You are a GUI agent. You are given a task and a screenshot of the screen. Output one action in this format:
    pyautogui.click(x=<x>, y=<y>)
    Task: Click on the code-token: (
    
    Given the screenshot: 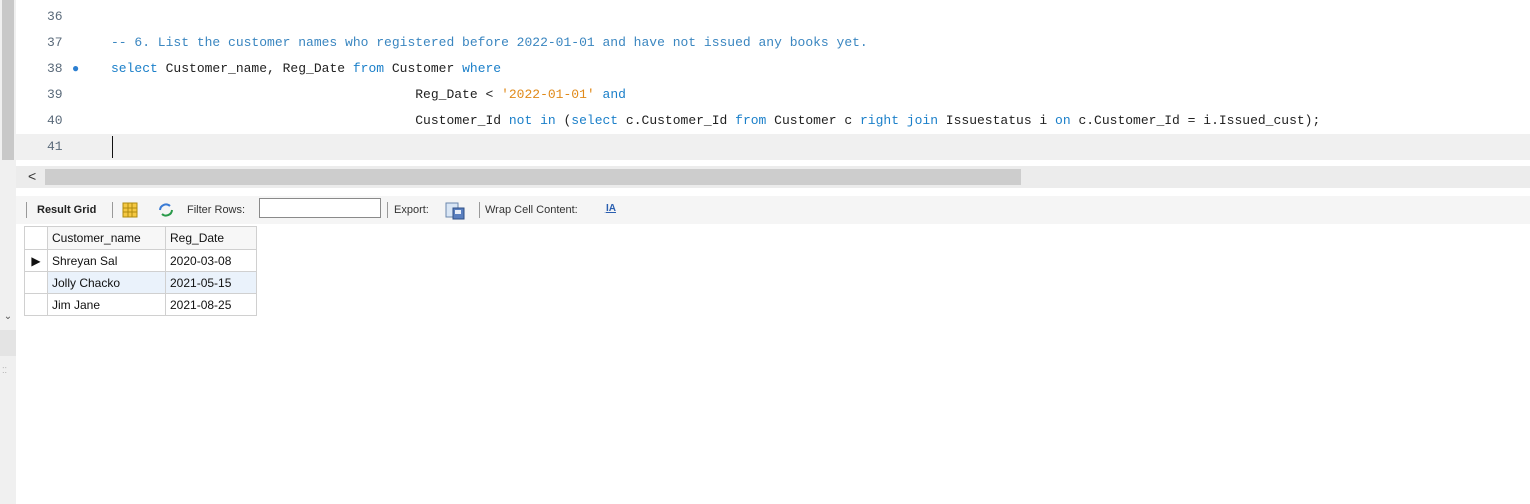 What is the action you would take?
    pyautogui.click(x=563, y=120)
    